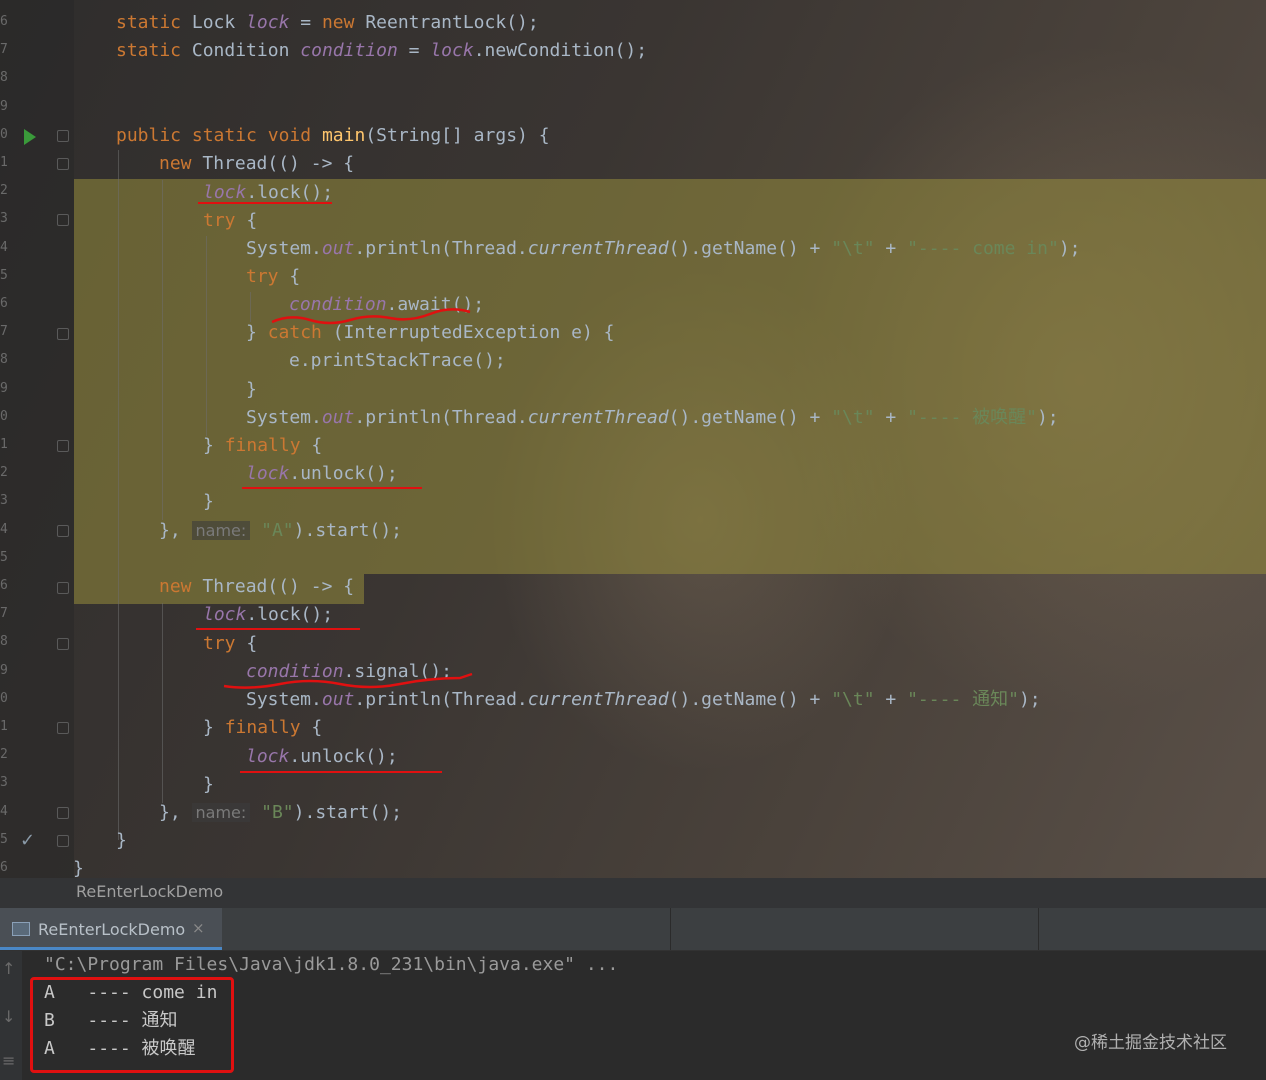 Image resolution: width=1266 pixels, height=1080 pixels. Describe the element at coordinates (1150, 1043) in the screenshot. I see `watermark: @稀土掘金技术社区` at that location.